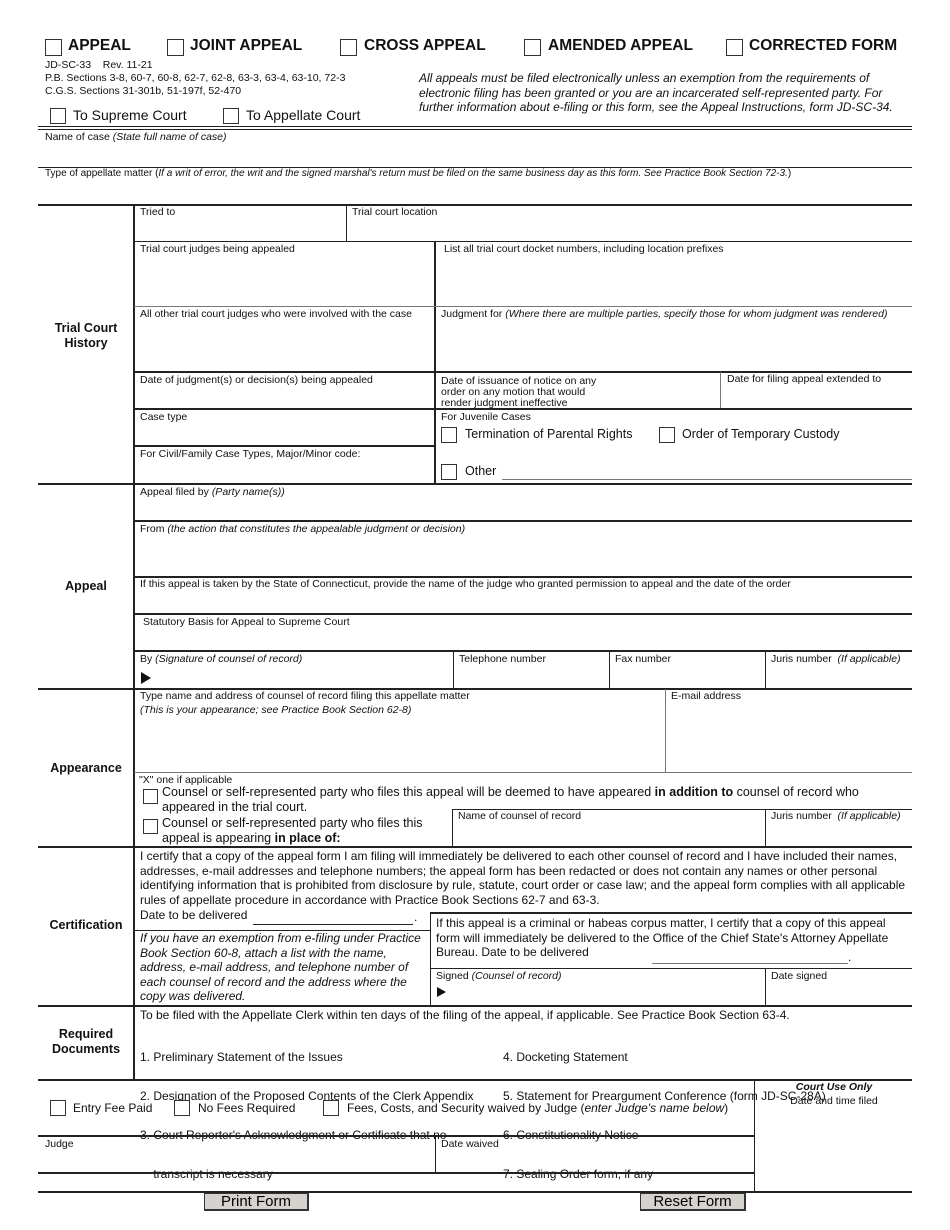 The image size is (950, 1230). What do you see at coordinates (240, 230) in the screenshot?
I see `tried-to-field` at bounding box center [240, 230].